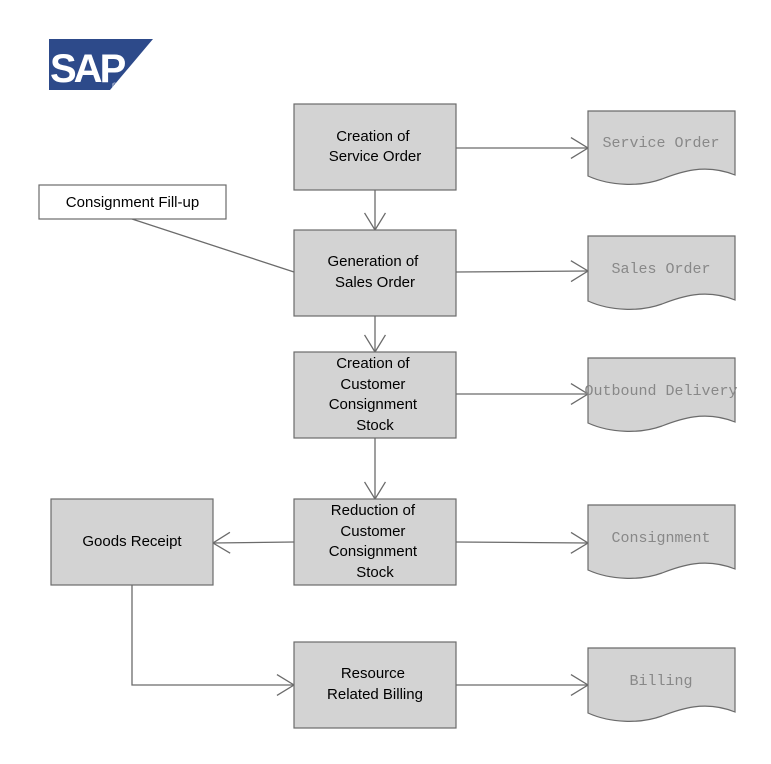  I want to click on connector-note-to-p2, so click(213, 245).